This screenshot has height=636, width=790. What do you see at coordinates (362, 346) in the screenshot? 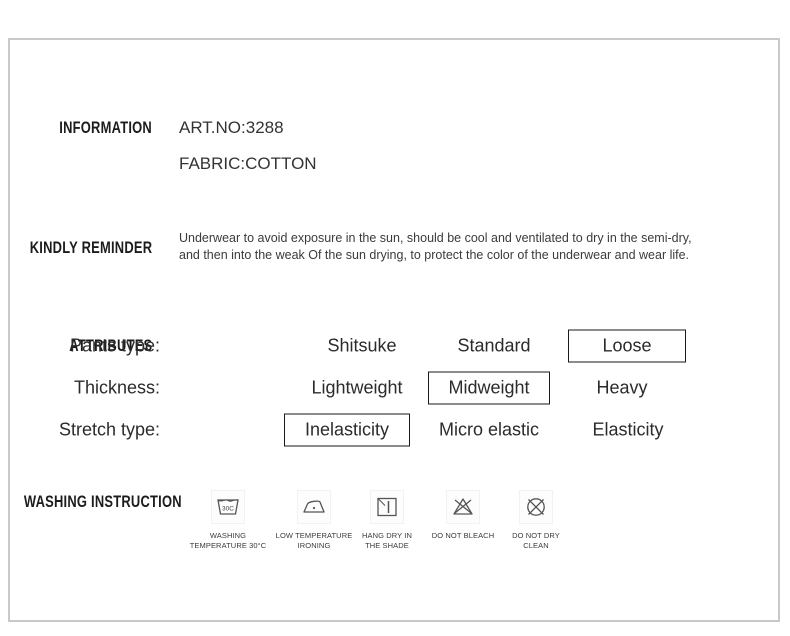
I see `option-pants-type-0: Shitsuke` at bounding box center [362, 346].